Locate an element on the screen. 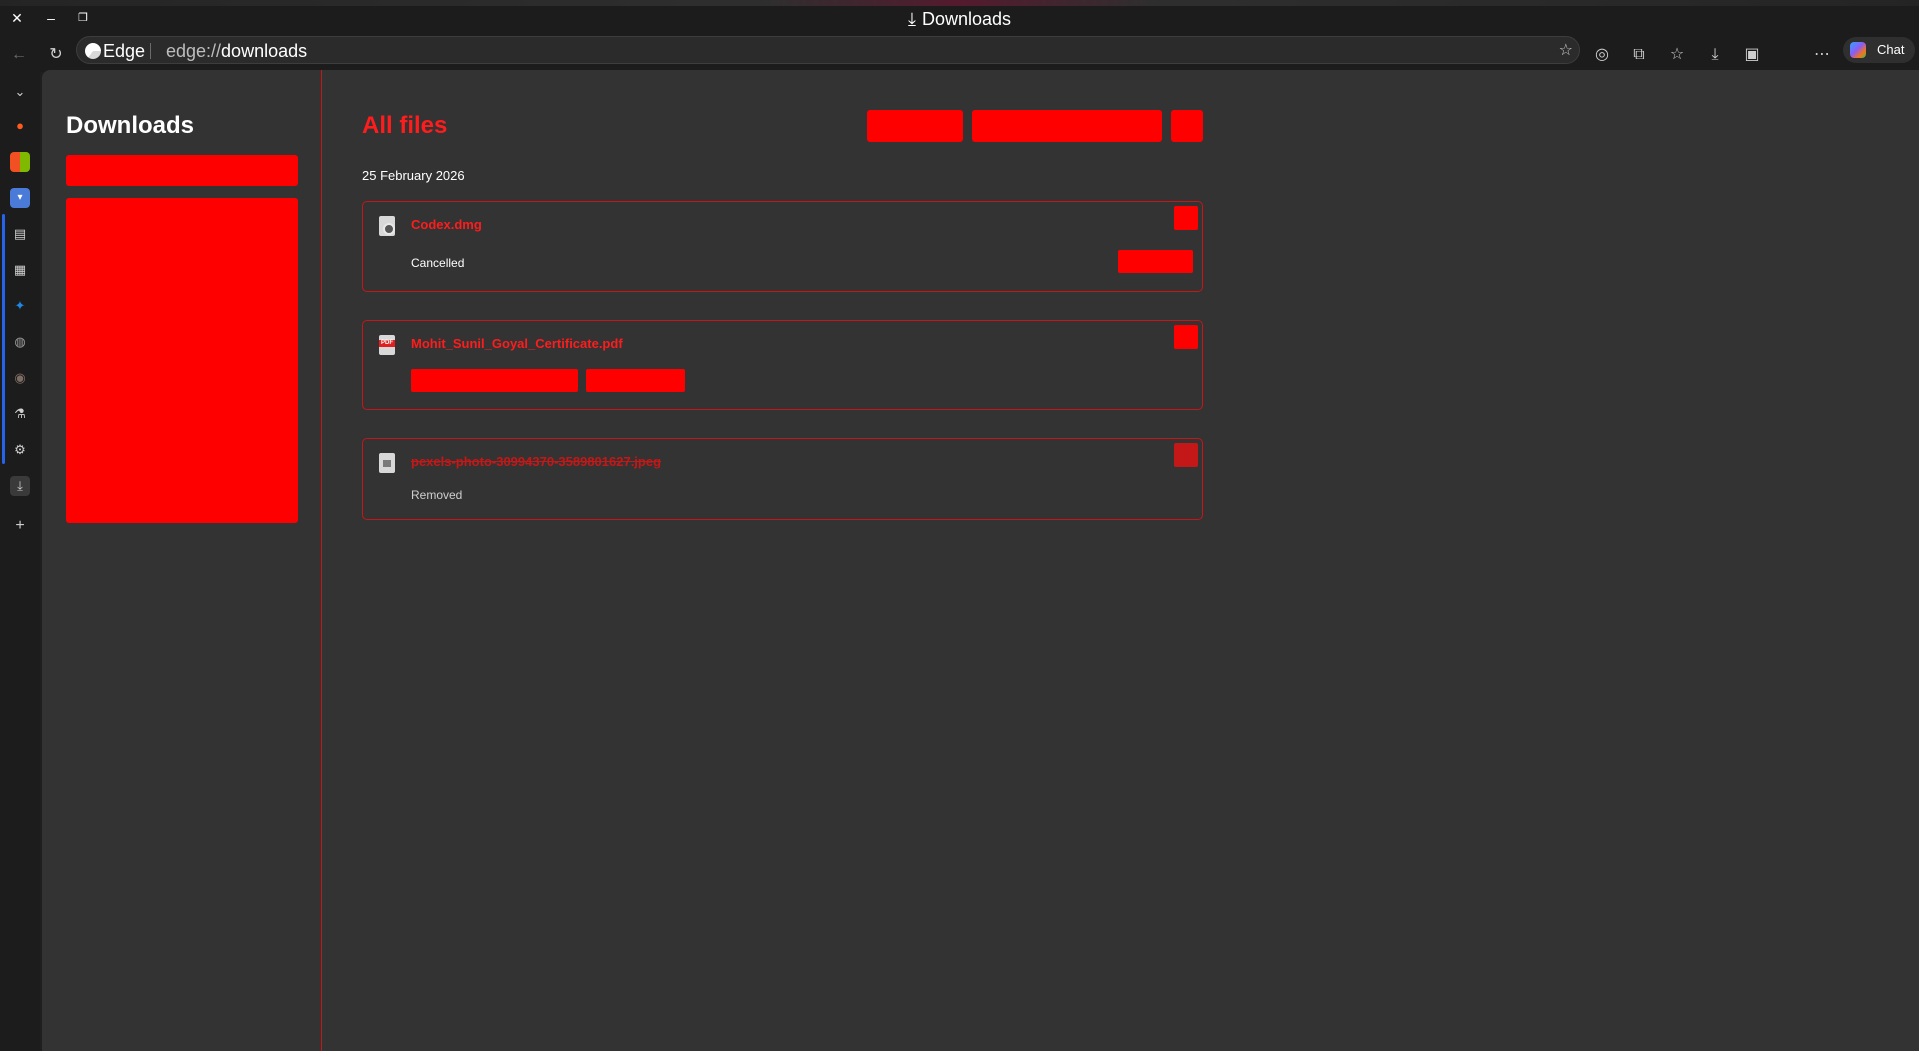 The height and width of the screenshot is (1051, 1919). file-name-link: Mohit_Sunil_Goyal_Certificate.pdf is located at coordinates (517, 343).